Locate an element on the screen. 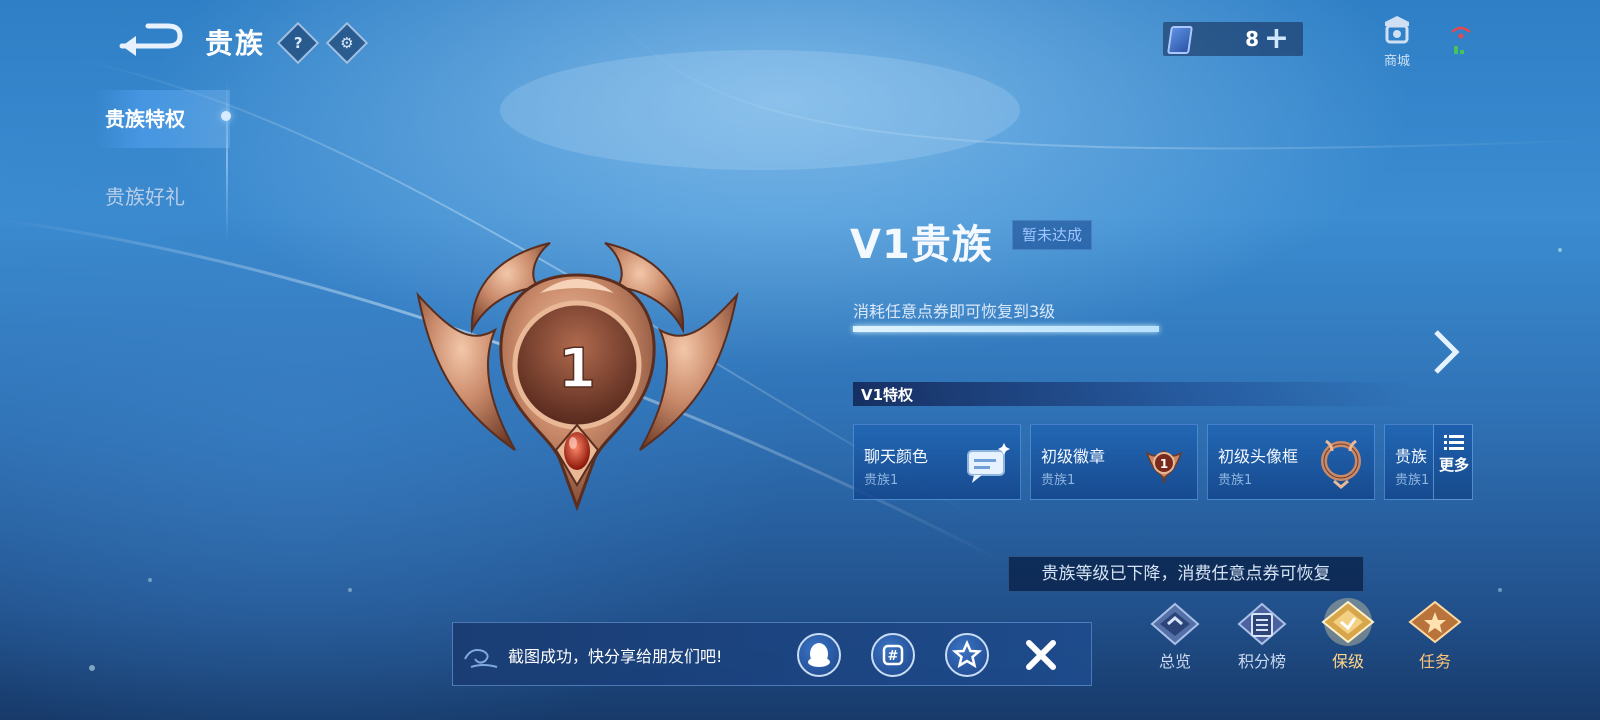  privilege-card-title: 初级头像框 is located at coordinates (1258, 456).